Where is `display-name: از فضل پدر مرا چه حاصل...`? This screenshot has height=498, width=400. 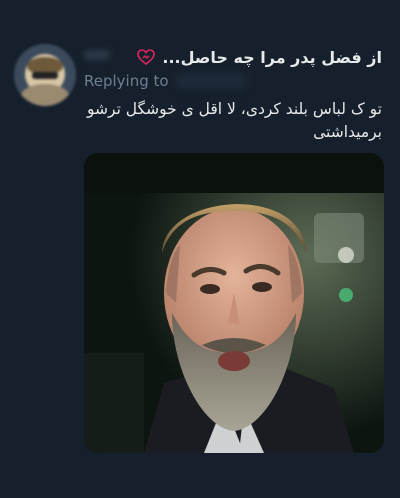 display-name: از فضل پدر مرا چه حاصل... is located at coordinates (272, 57).